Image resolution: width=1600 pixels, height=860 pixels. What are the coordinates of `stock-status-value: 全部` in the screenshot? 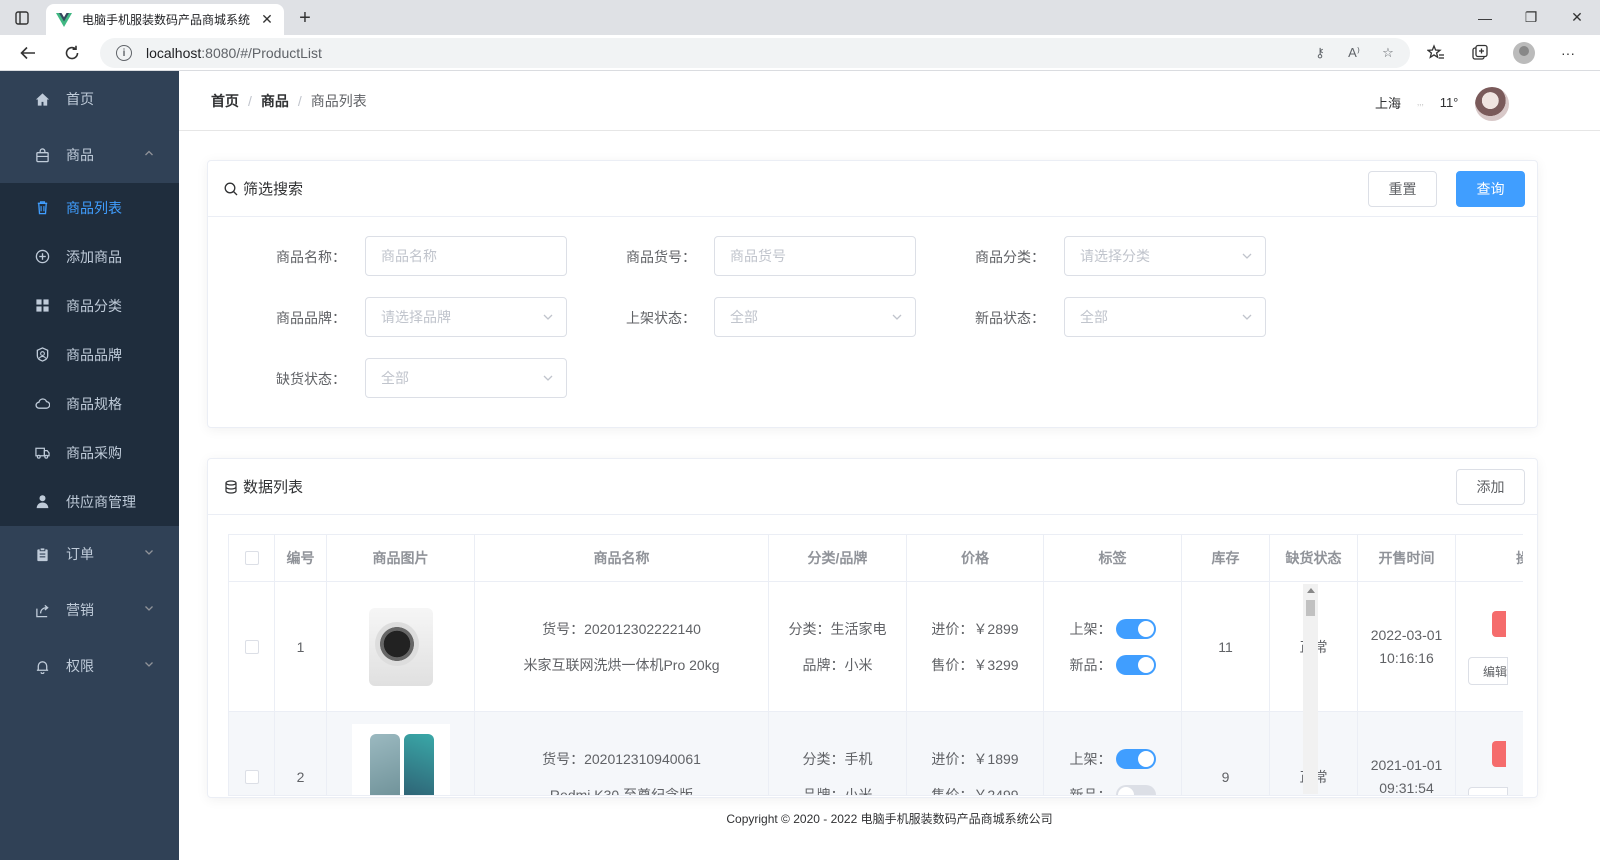 It's located at (395, 378).